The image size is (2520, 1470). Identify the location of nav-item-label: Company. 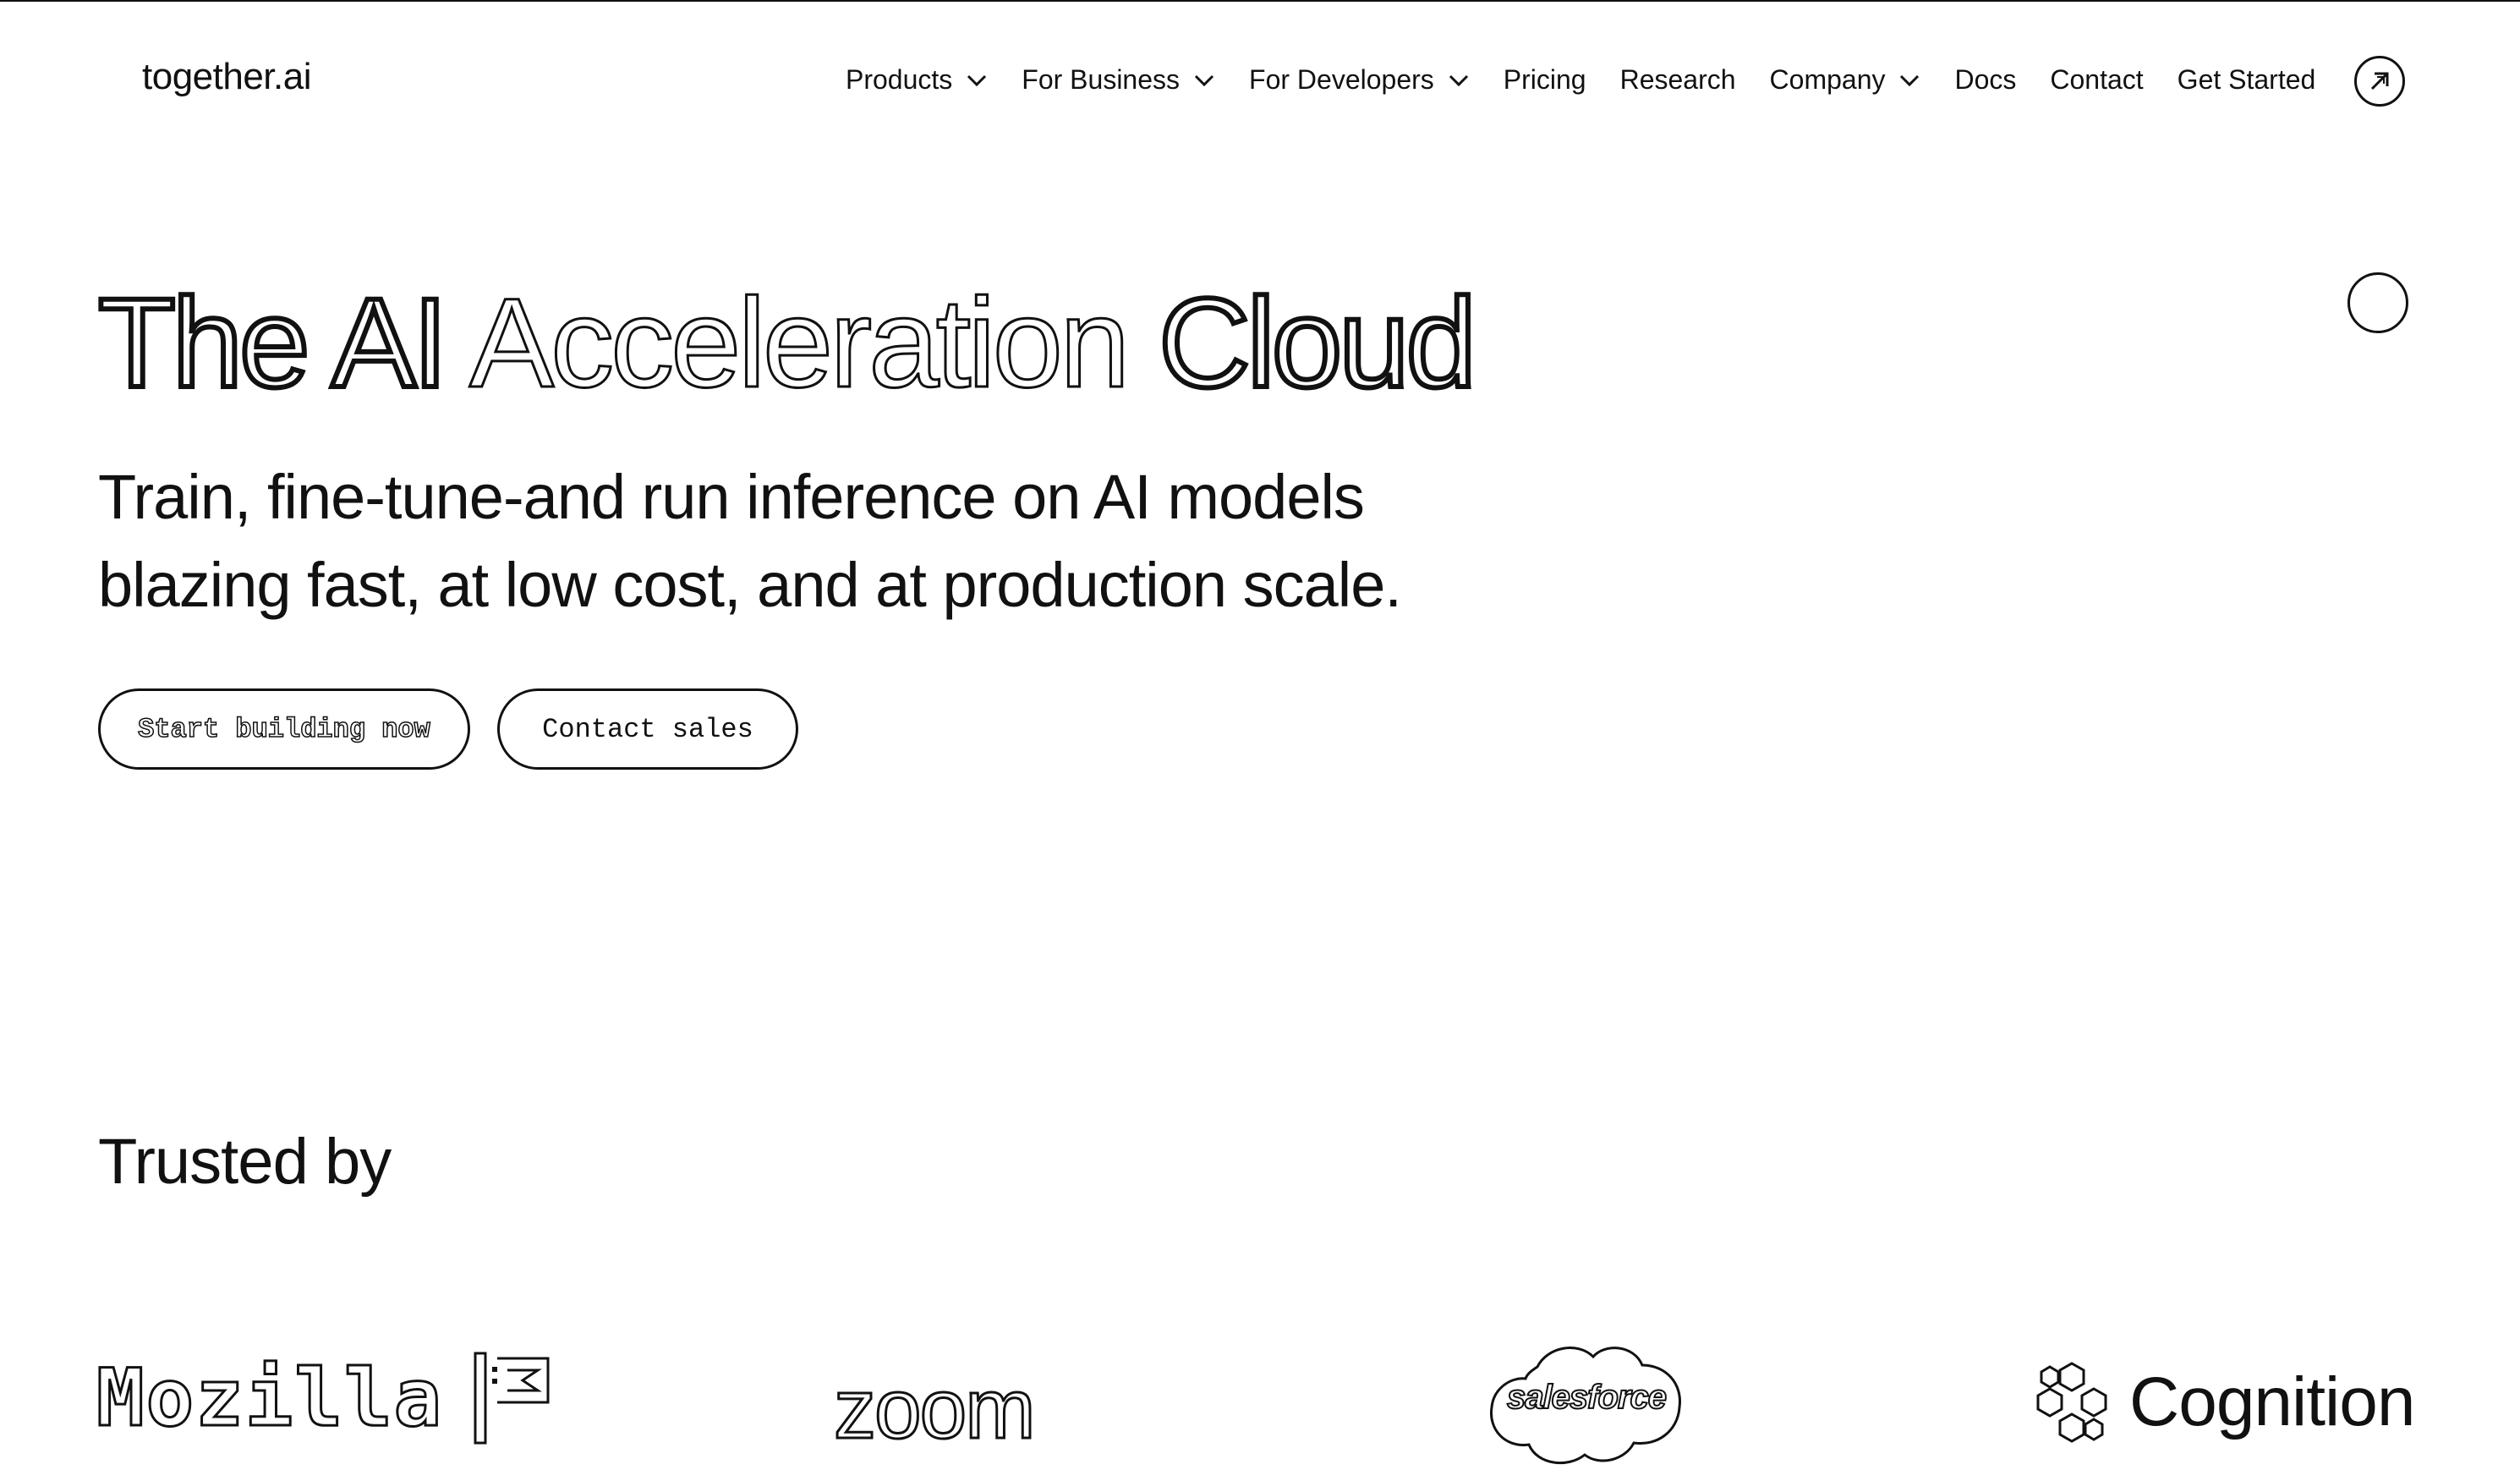
(1827, 79).